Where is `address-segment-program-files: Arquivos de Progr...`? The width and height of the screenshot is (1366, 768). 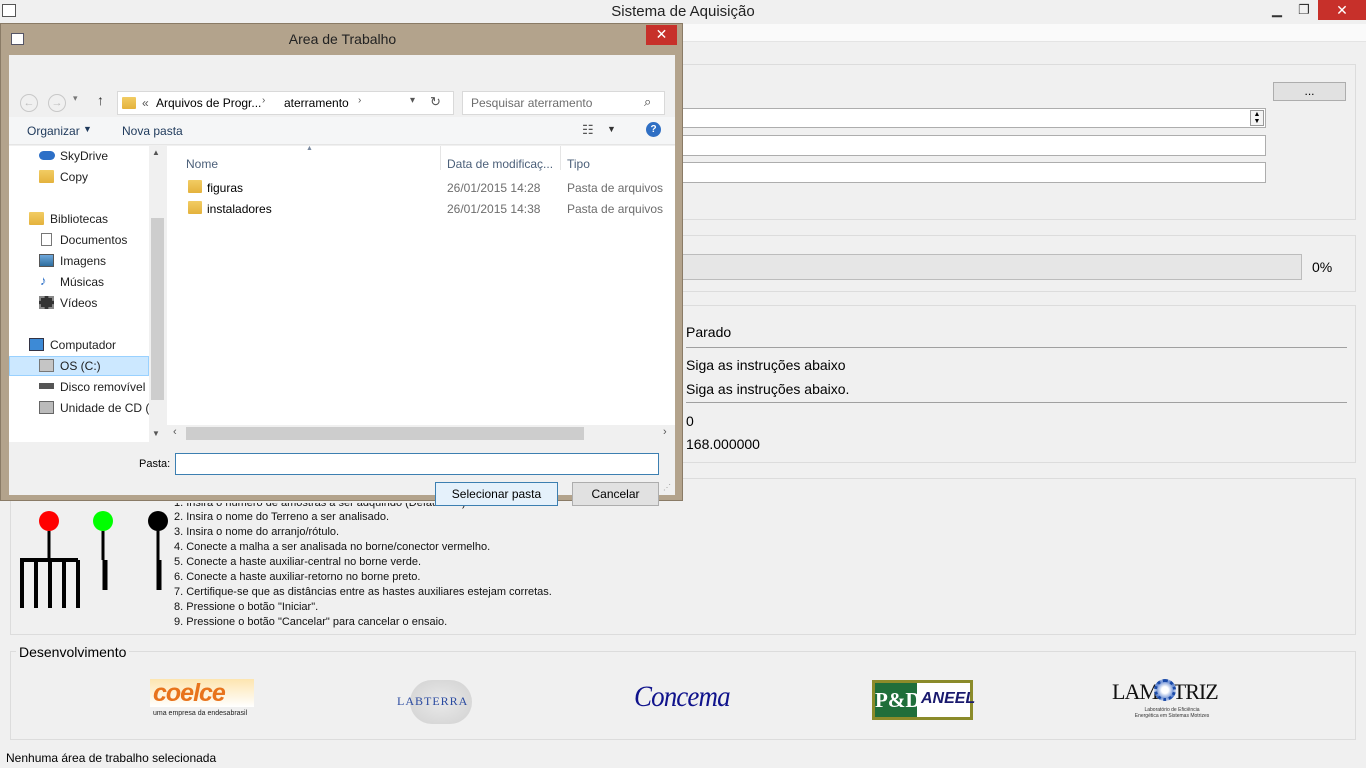
address-segment-program-files: Arquivos de Progr... is located at coordinates (208, 103).